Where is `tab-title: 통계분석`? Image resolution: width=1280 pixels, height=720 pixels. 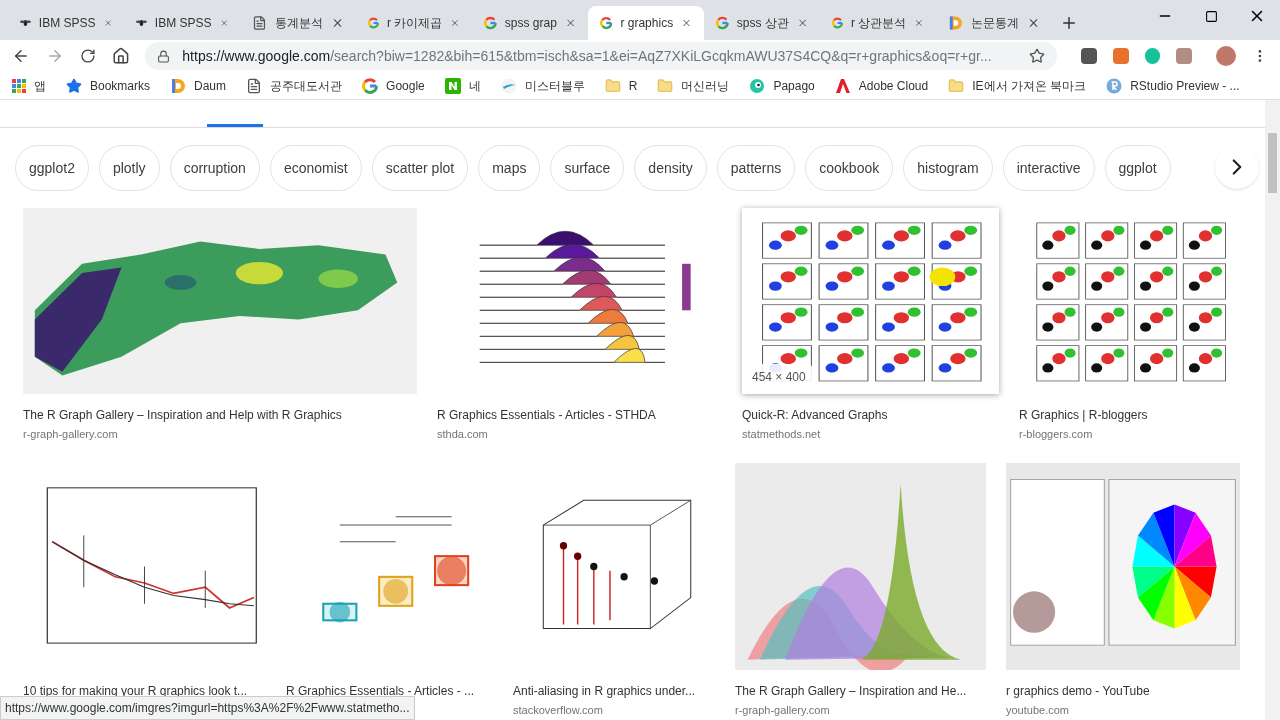
tab-title: 통계분석 is located at coordinates (298, 23).